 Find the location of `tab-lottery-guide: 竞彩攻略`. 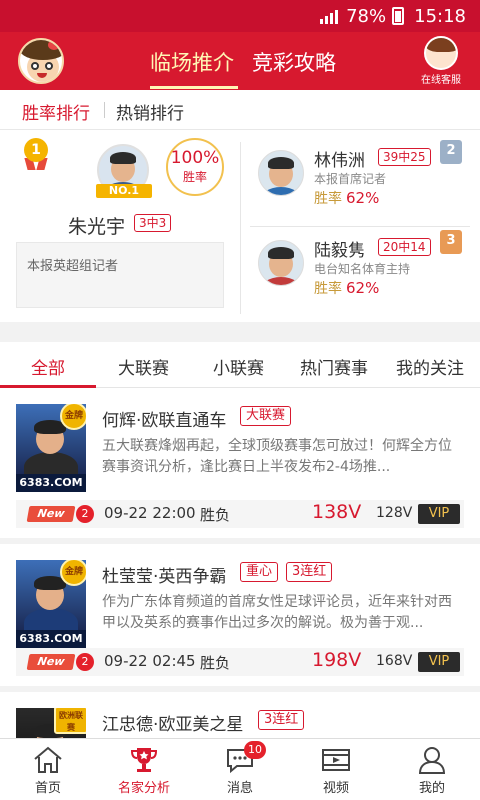

tab-lottery-guide: 竞彩攻略 is located at coordinates (294, 62).